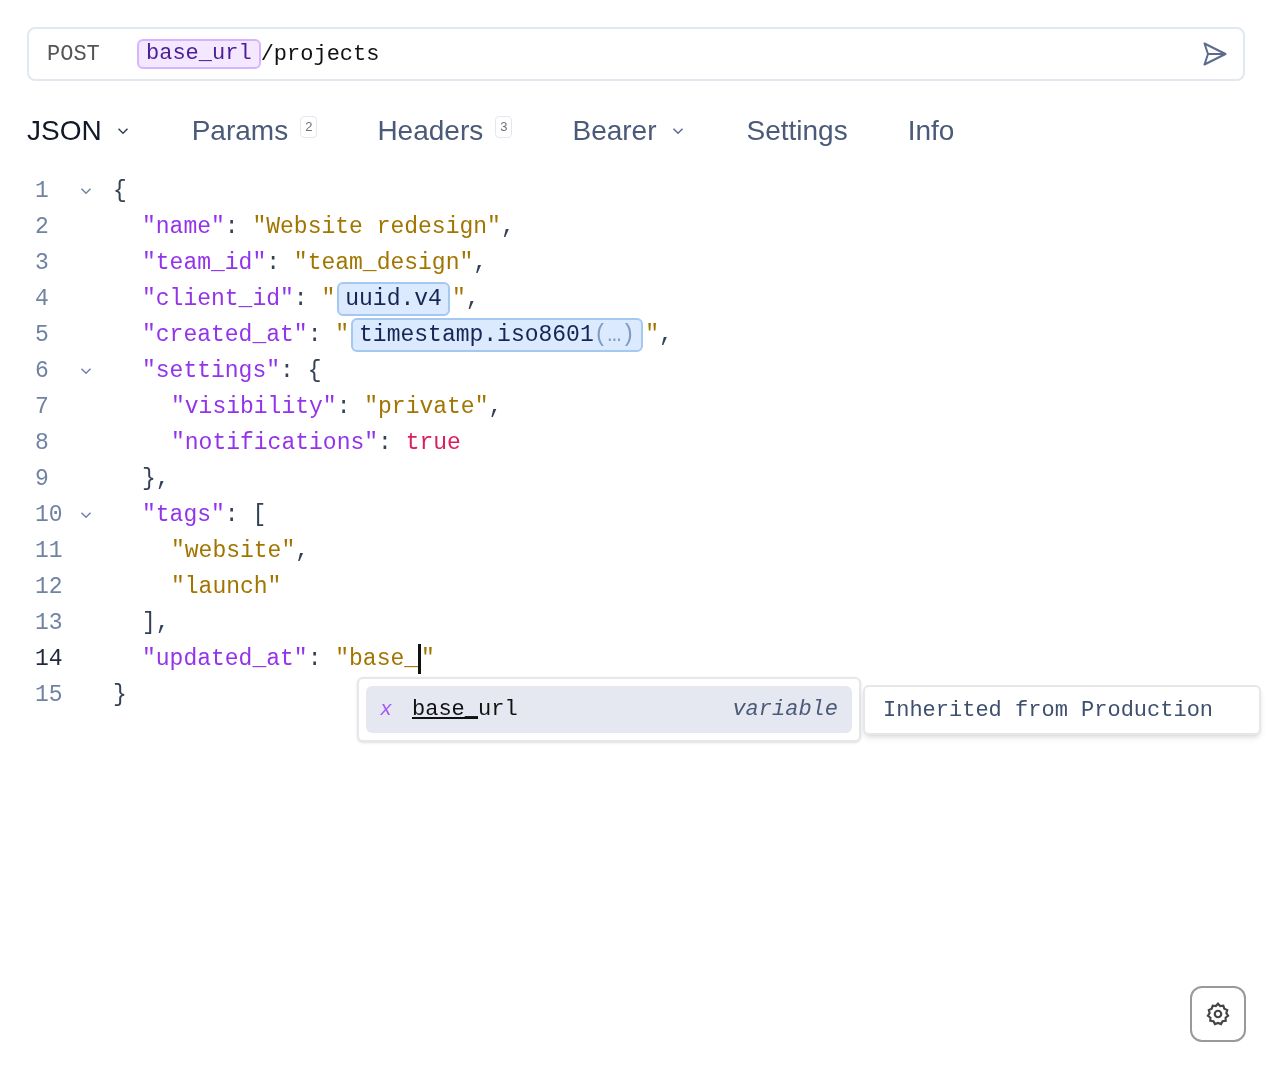  I want to click on code-token: "Website redesign", so click(376, 227).